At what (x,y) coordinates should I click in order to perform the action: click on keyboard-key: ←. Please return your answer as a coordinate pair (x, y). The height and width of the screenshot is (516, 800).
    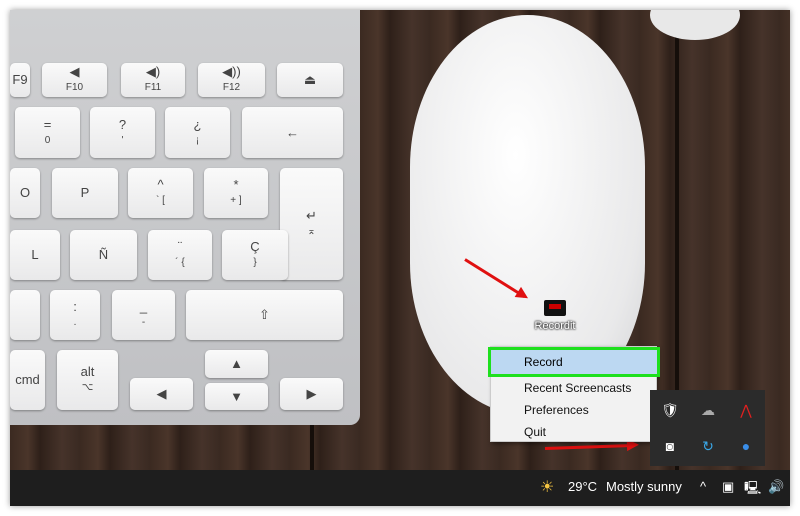
    Looking at the image, I should click on (292, 132).